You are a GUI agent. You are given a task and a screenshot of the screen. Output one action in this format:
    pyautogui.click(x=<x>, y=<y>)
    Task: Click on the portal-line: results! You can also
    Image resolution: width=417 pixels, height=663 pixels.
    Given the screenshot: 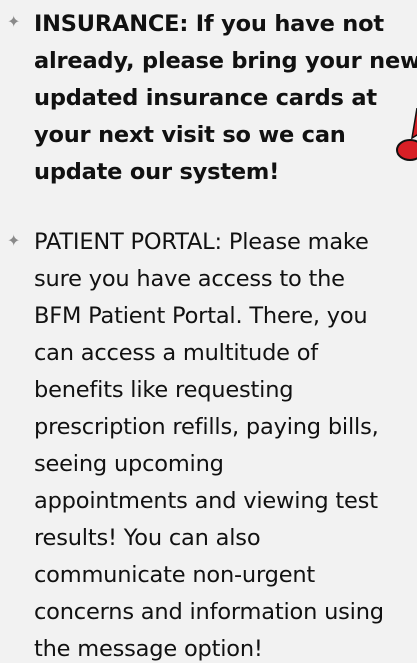 What is the action you would take?
    pyautogui.click(x=147, y=538)
    